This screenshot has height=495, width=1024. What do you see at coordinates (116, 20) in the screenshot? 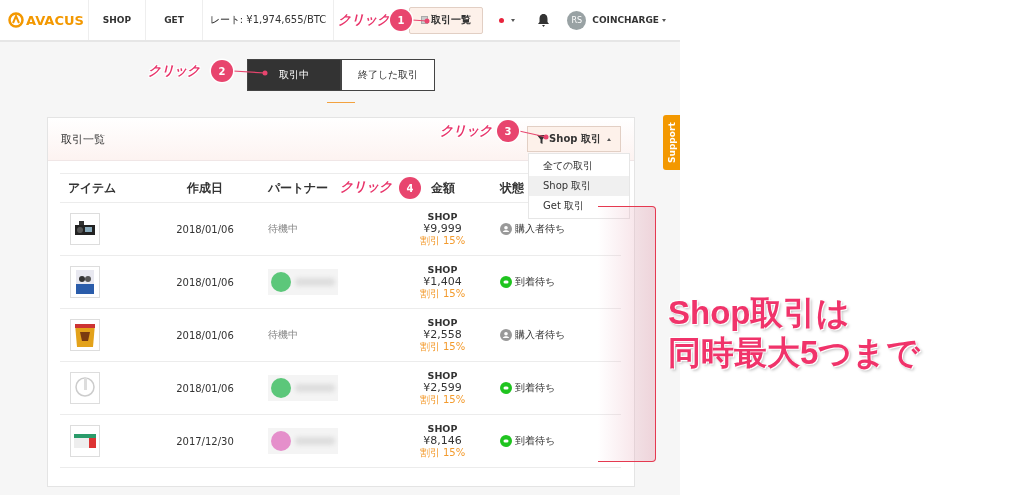
I see `nav-link: SHOP` at bounding box center [116, 20].